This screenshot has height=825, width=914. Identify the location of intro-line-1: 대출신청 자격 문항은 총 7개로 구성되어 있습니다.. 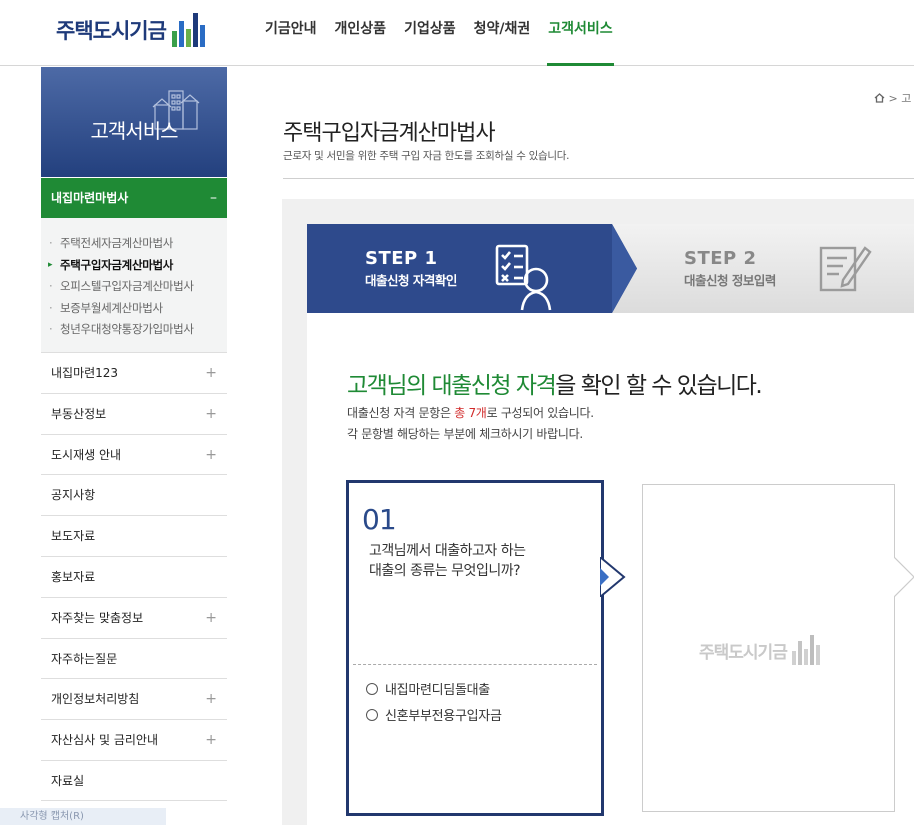
(470, 412).